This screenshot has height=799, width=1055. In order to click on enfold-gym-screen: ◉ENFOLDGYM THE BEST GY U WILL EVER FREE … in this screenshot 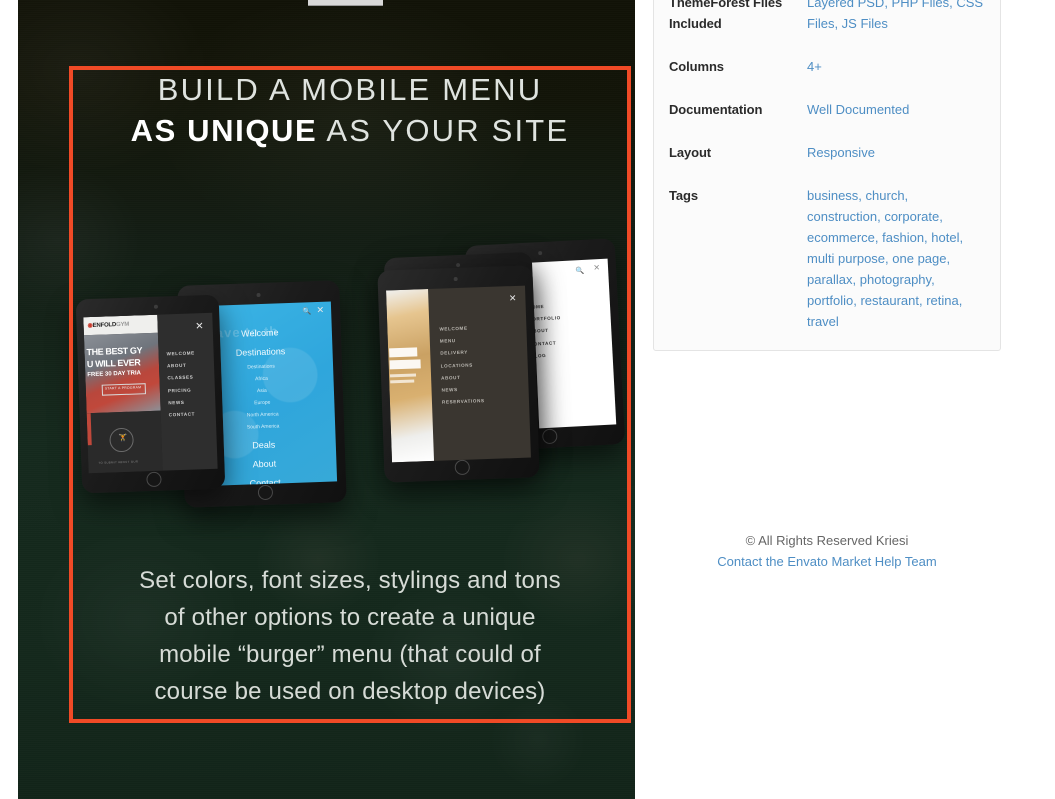, I will do `click(150, 393)`.